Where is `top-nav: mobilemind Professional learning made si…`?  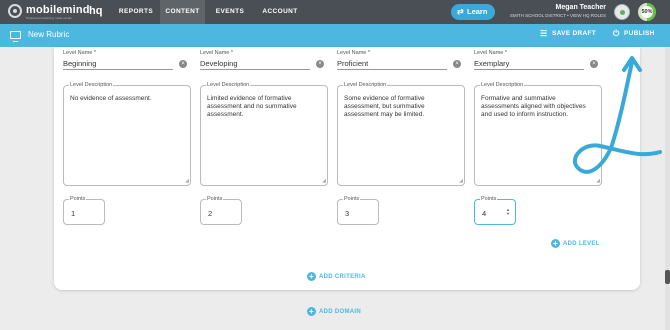 top-nav: mobilemind Professional learning made si… is located at coordinates (335, 12).